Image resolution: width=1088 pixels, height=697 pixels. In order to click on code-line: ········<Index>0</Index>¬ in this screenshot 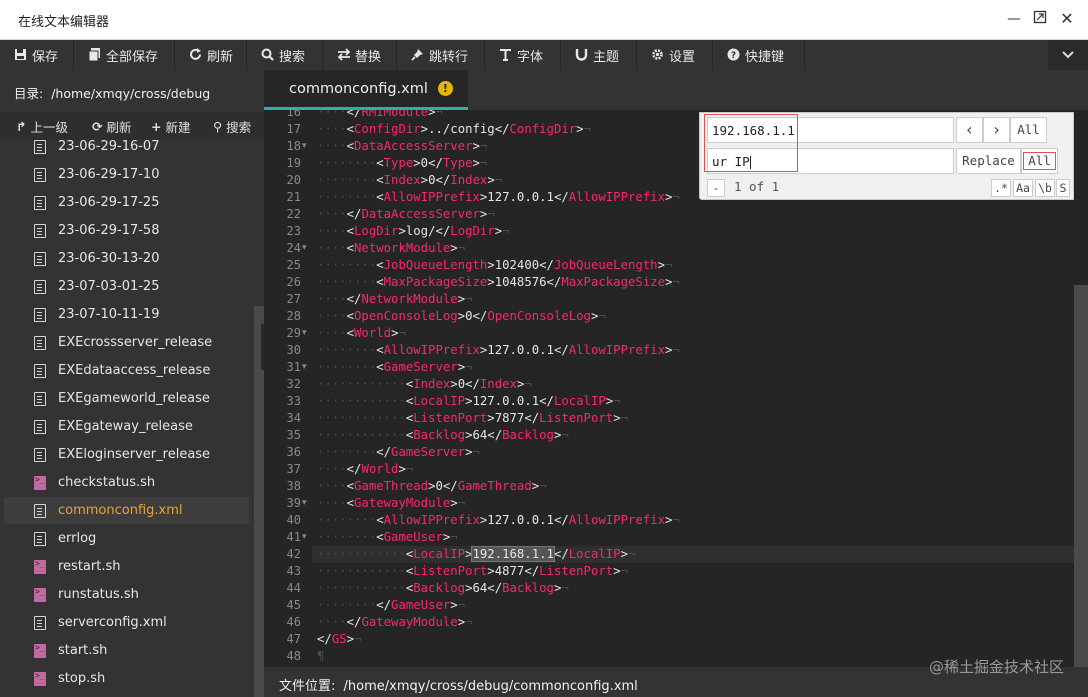, I will do `click(409, 180)`.